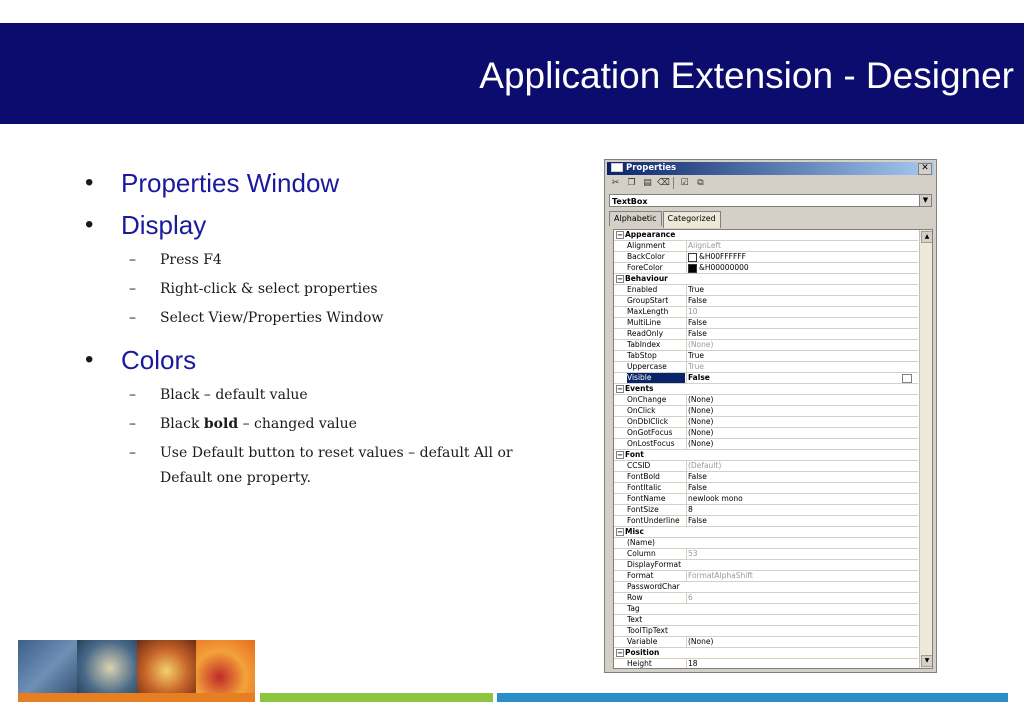 The width and height of the screenshot is (1024, 719). What do you see at coordinates (615, 183) in the screenshot?
I see `cut-icon: ✂` at bounding box center [615, 183].